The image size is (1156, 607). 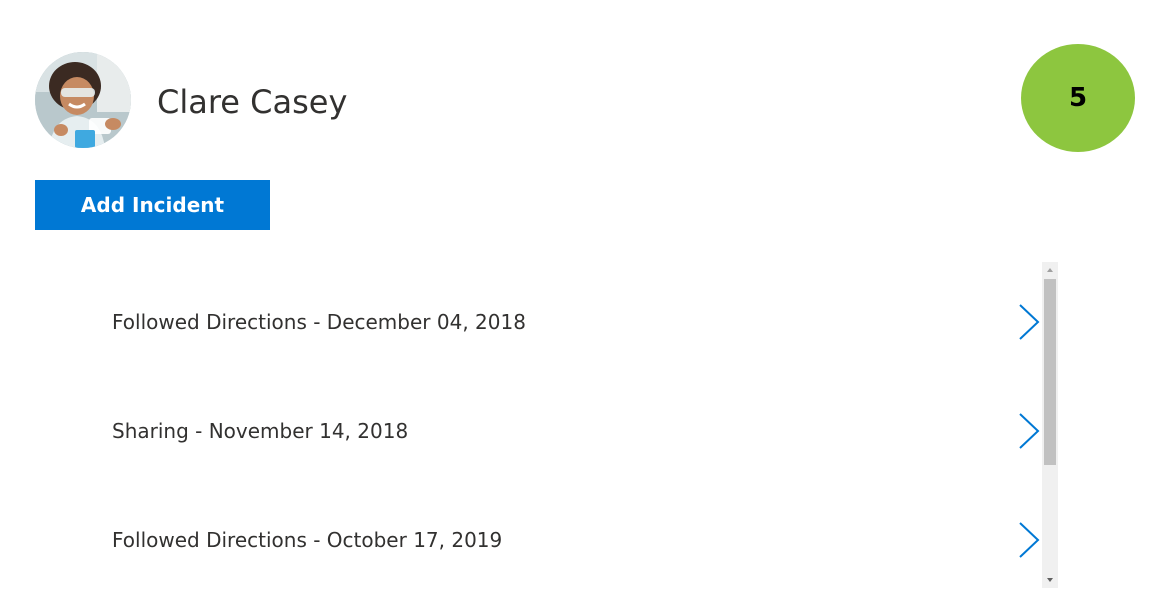 I want to click on incident-label: Sharing - November 14, 2018, so click(x=260, y=431).